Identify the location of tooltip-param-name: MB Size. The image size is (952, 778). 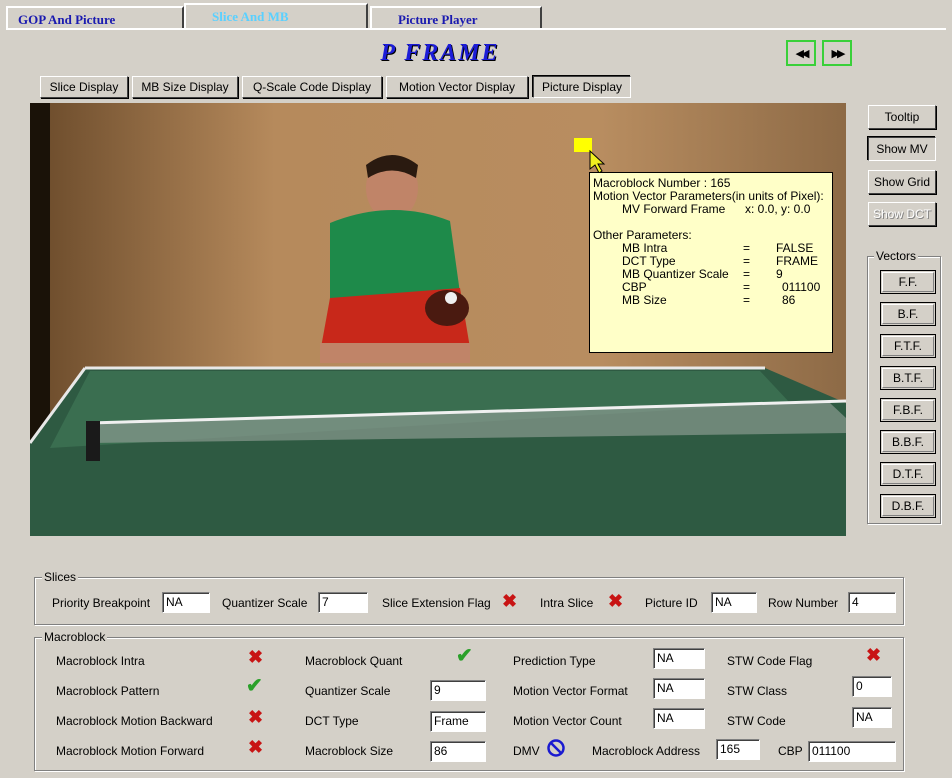
(644, 300).